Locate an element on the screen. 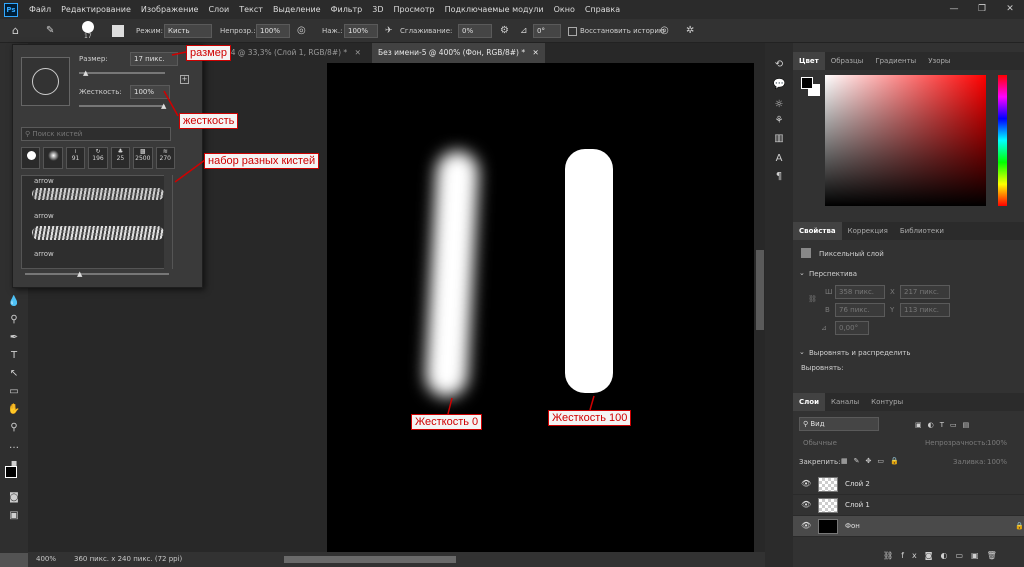 The image size is (1024, 567). comments-icon: 💬 is located at coordinates (779, 85).